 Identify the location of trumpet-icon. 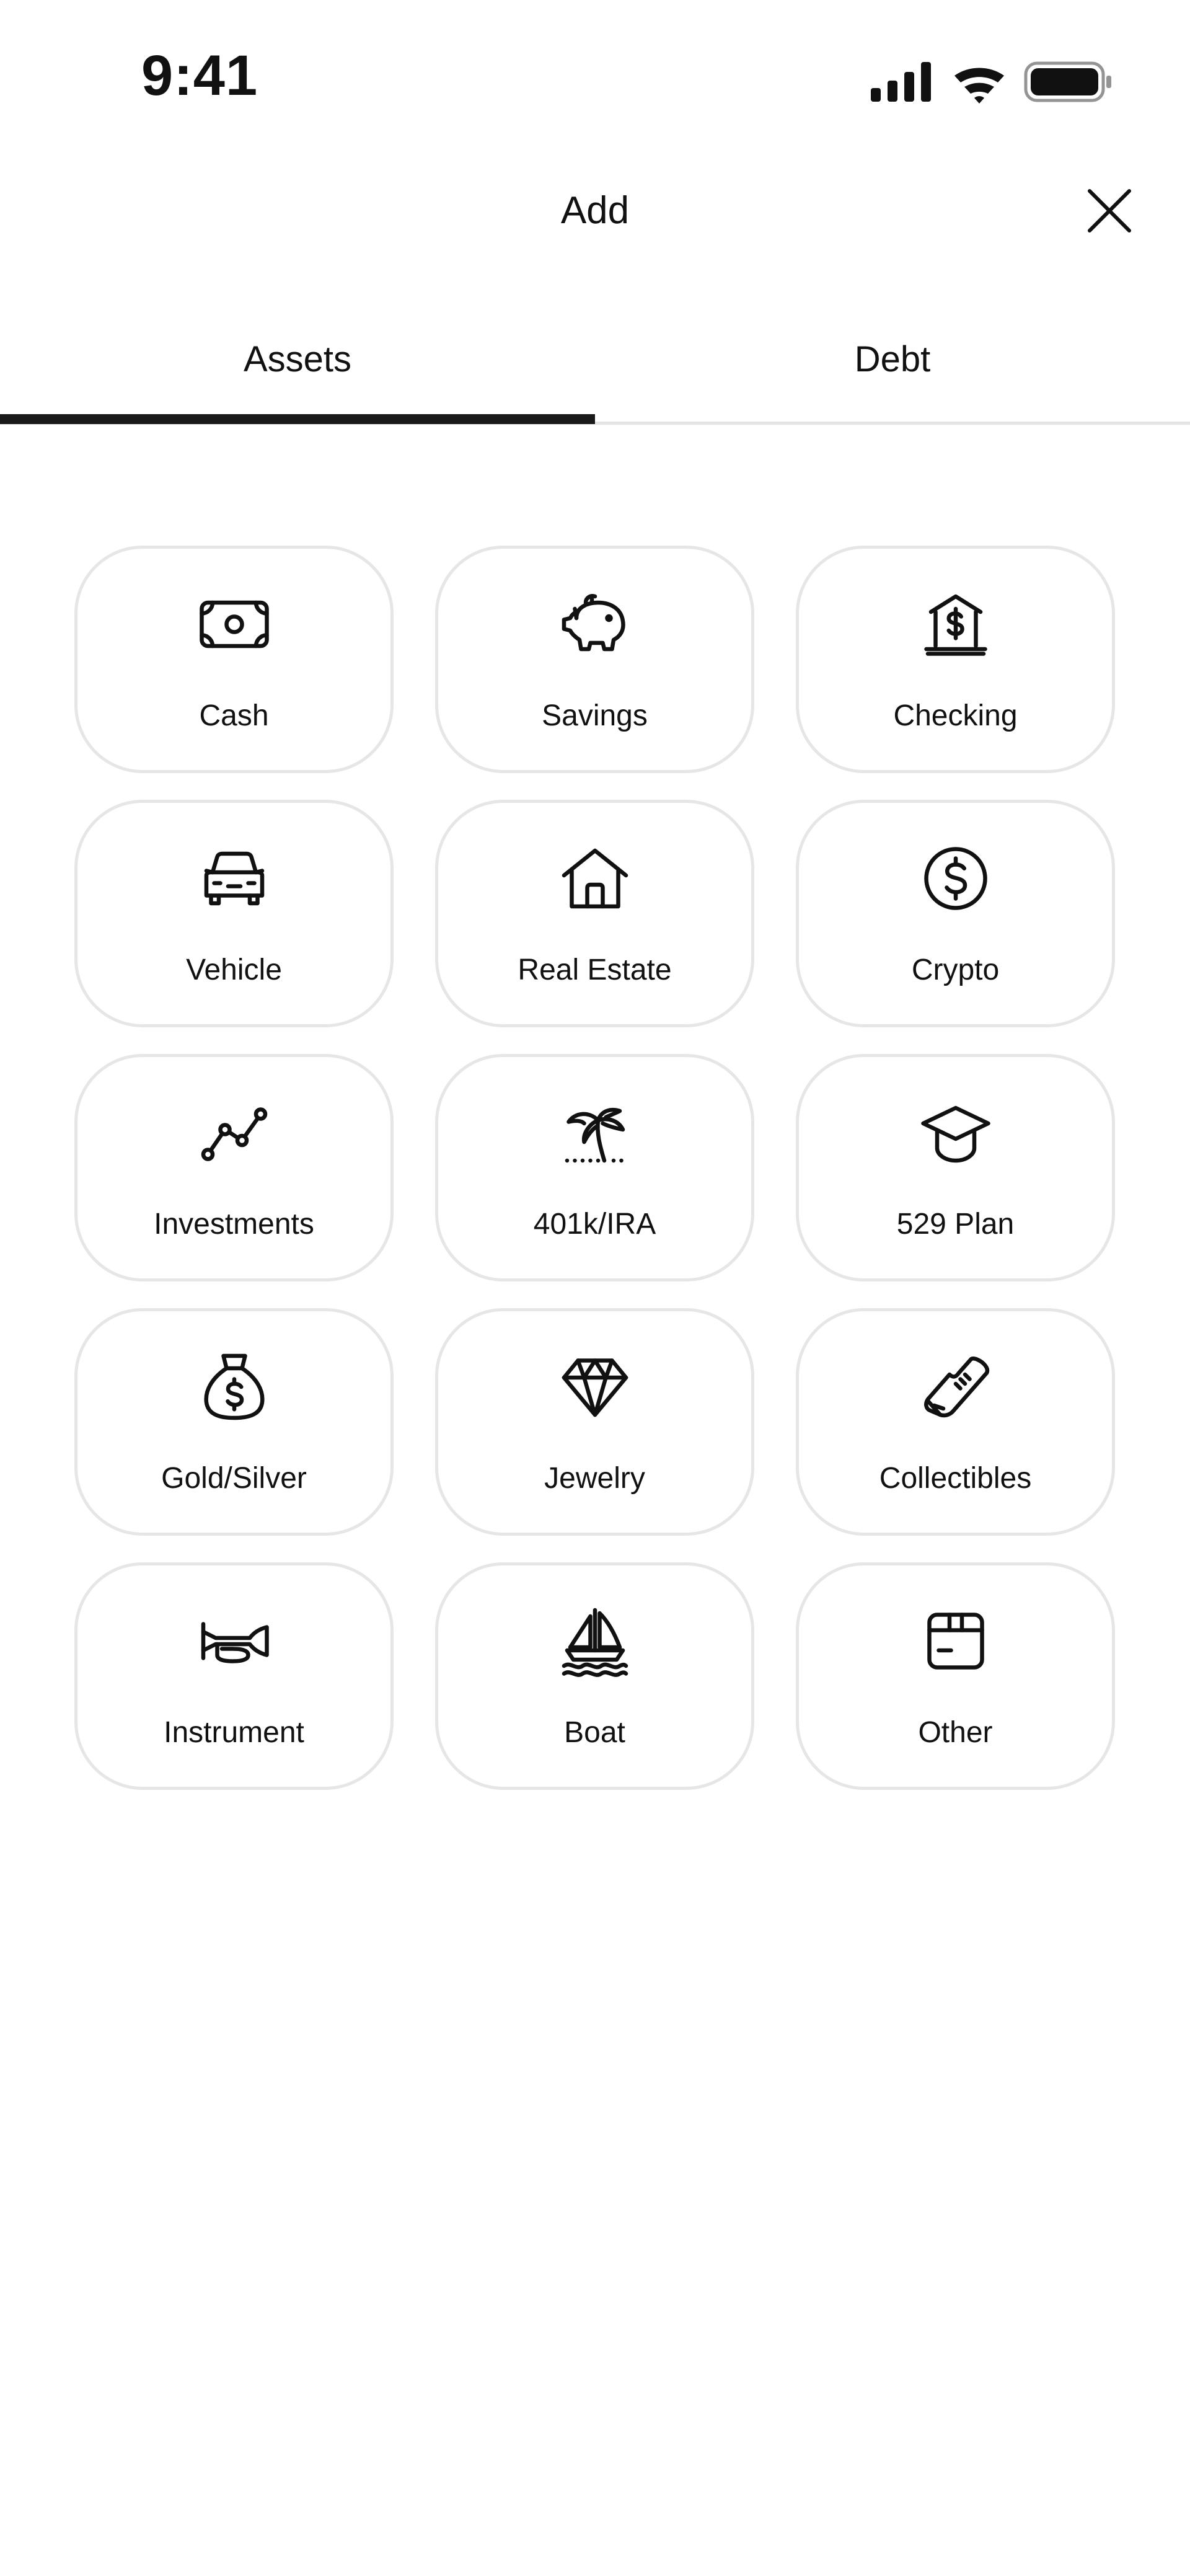
(235, 1642).